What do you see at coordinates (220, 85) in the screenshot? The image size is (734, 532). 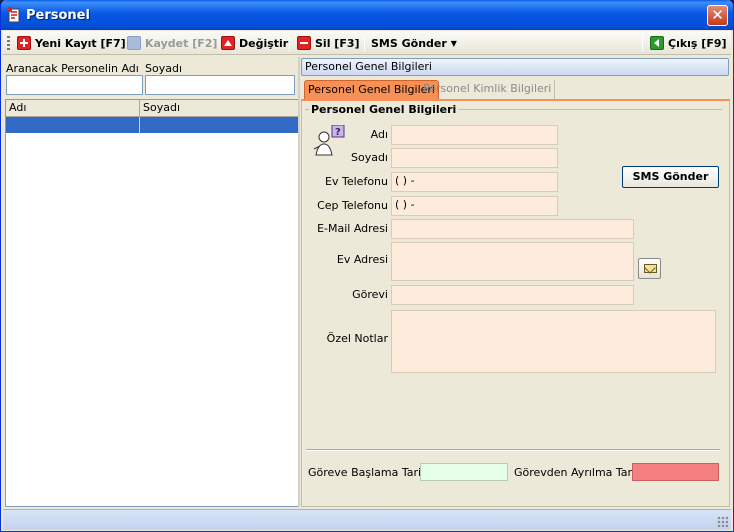 I see `search-surname-input` at bounding box center [220, 85].